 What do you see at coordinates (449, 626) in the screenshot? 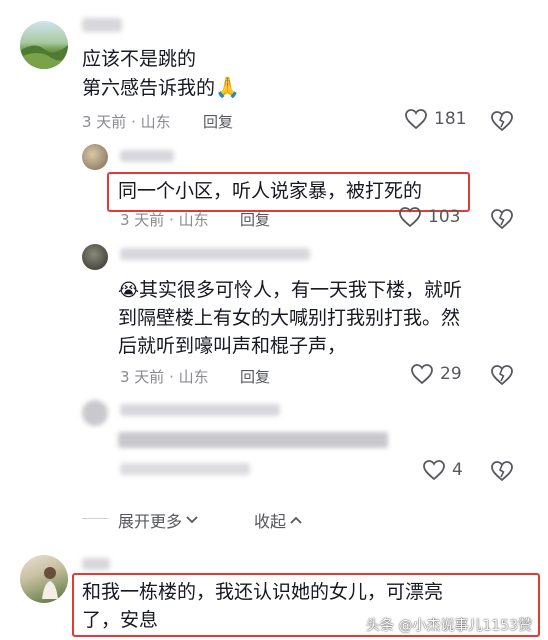
I see `watermark: 头条 @小杰说事儿1153赞` at bounding box center [449, 626].